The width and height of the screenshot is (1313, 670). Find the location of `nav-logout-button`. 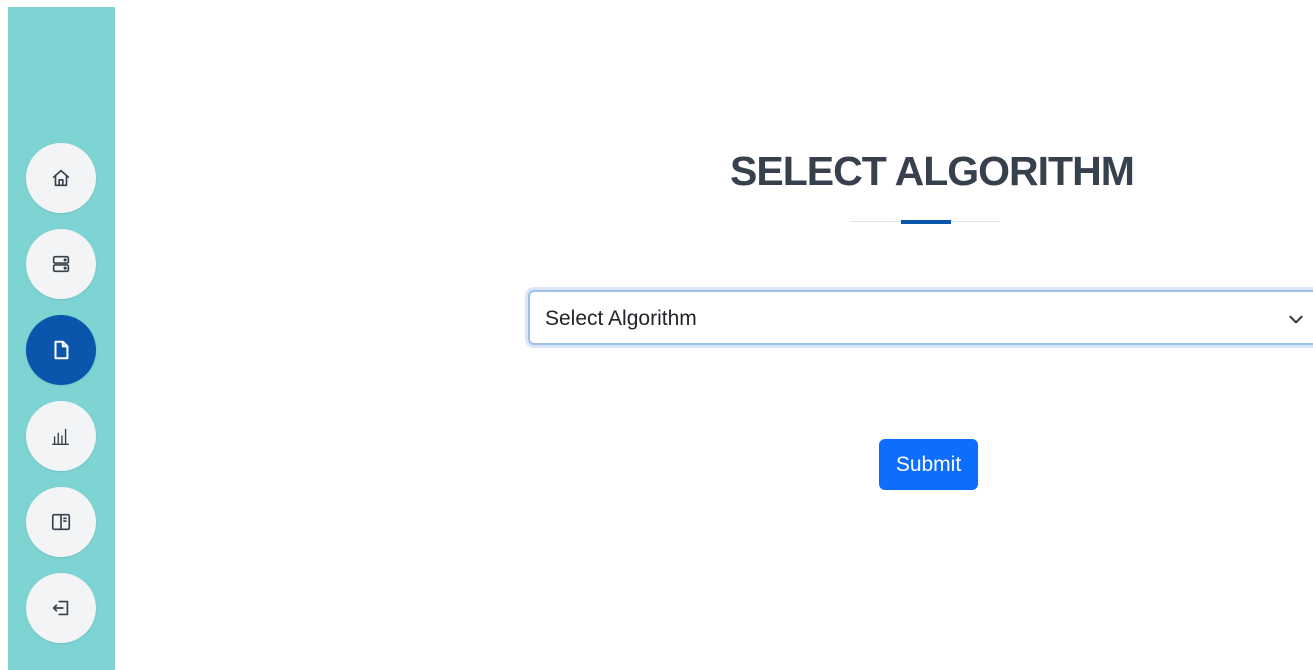

nav-logout-button is located at coordinates (61, 608).